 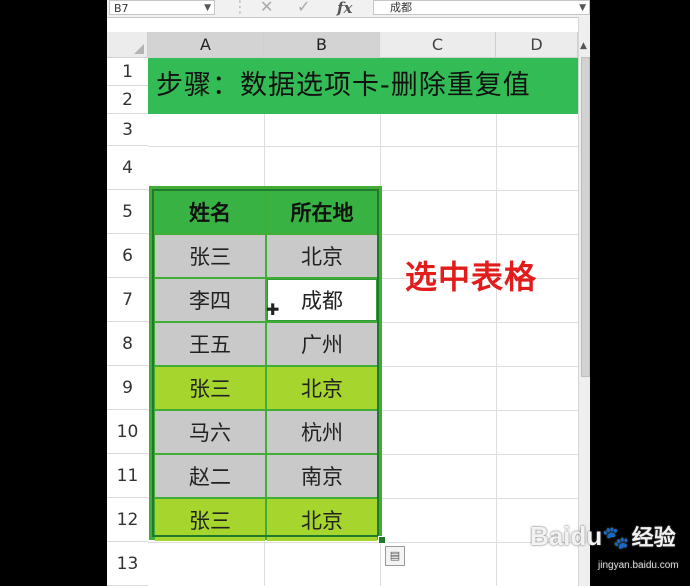 What do you see at coordinates (127, 344) in the screenshot?
I see `row-header-8: 8` at bounding box center [127, 344].